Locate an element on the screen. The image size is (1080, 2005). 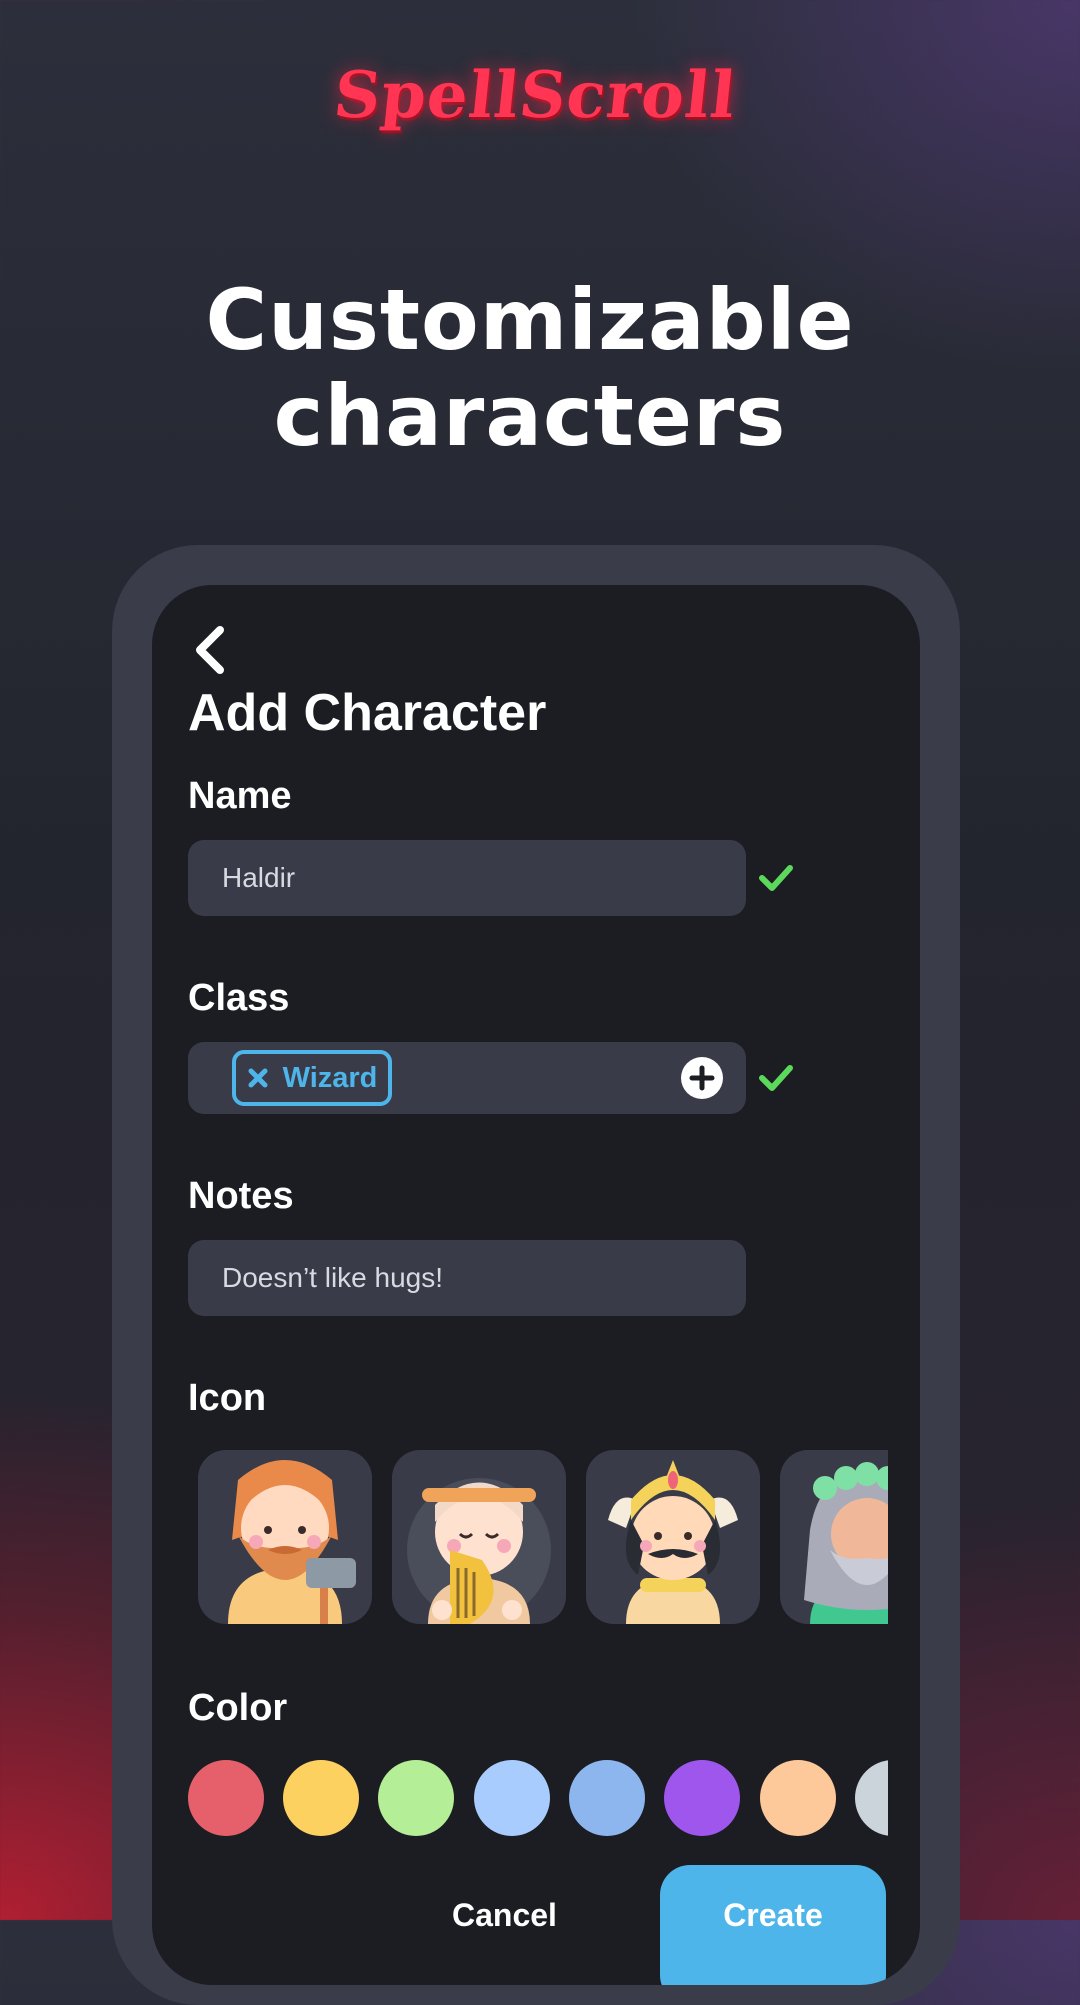
remove-chip-icon is located at coordinates (258, 1078).